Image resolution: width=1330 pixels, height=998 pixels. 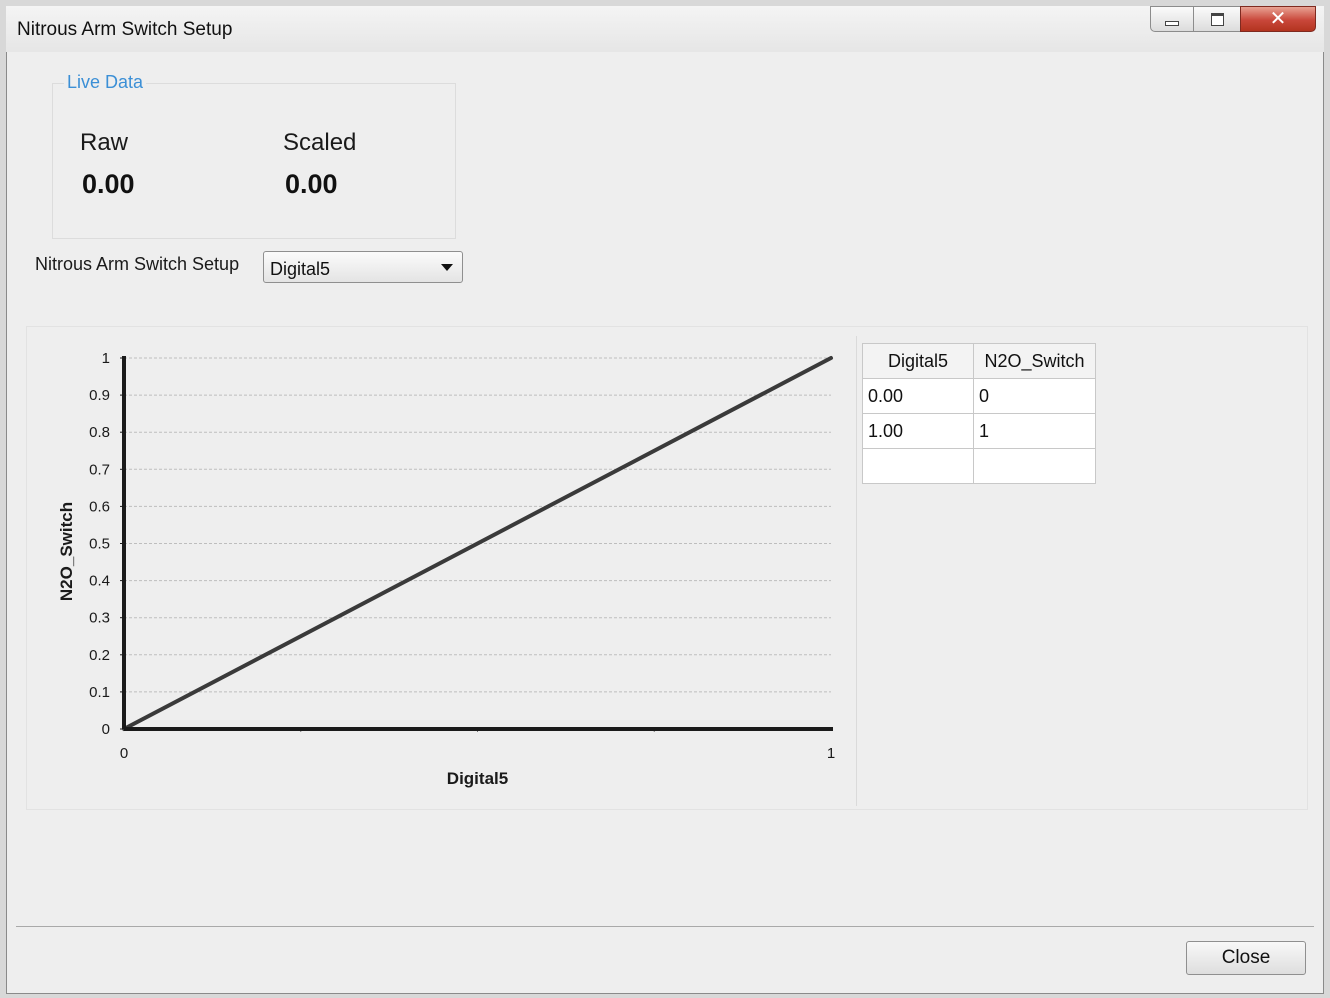 I want to click on y-tick-label: 0.3, so click(x=99, y=618).